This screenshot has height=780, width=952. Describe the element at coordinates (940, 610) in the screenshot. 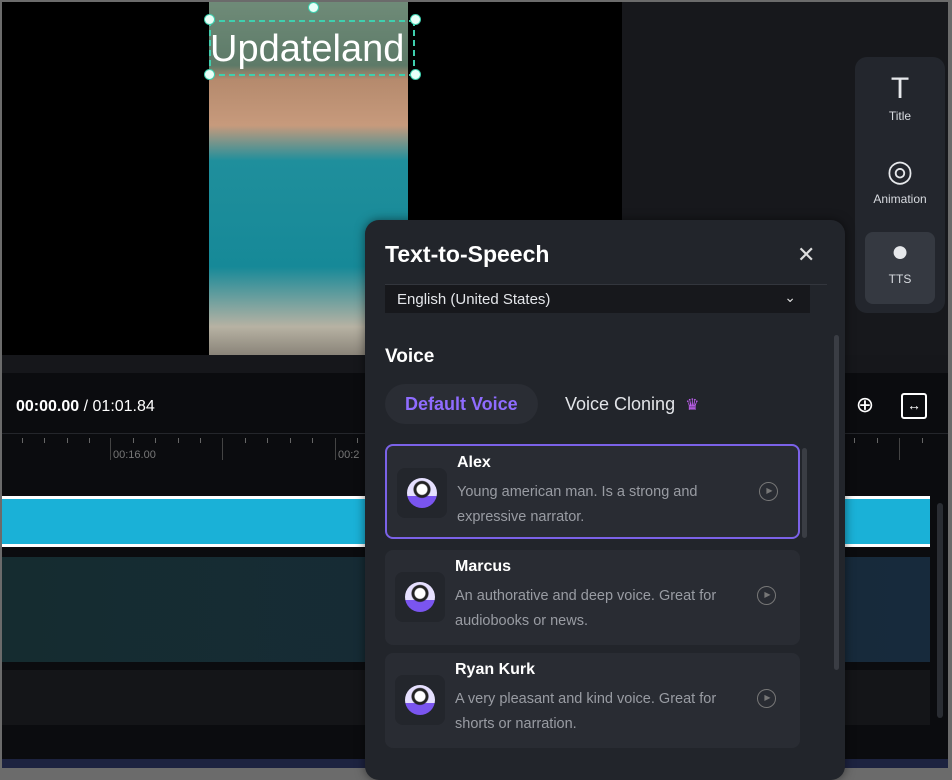

I see `timeline-scrollbar` at that location.